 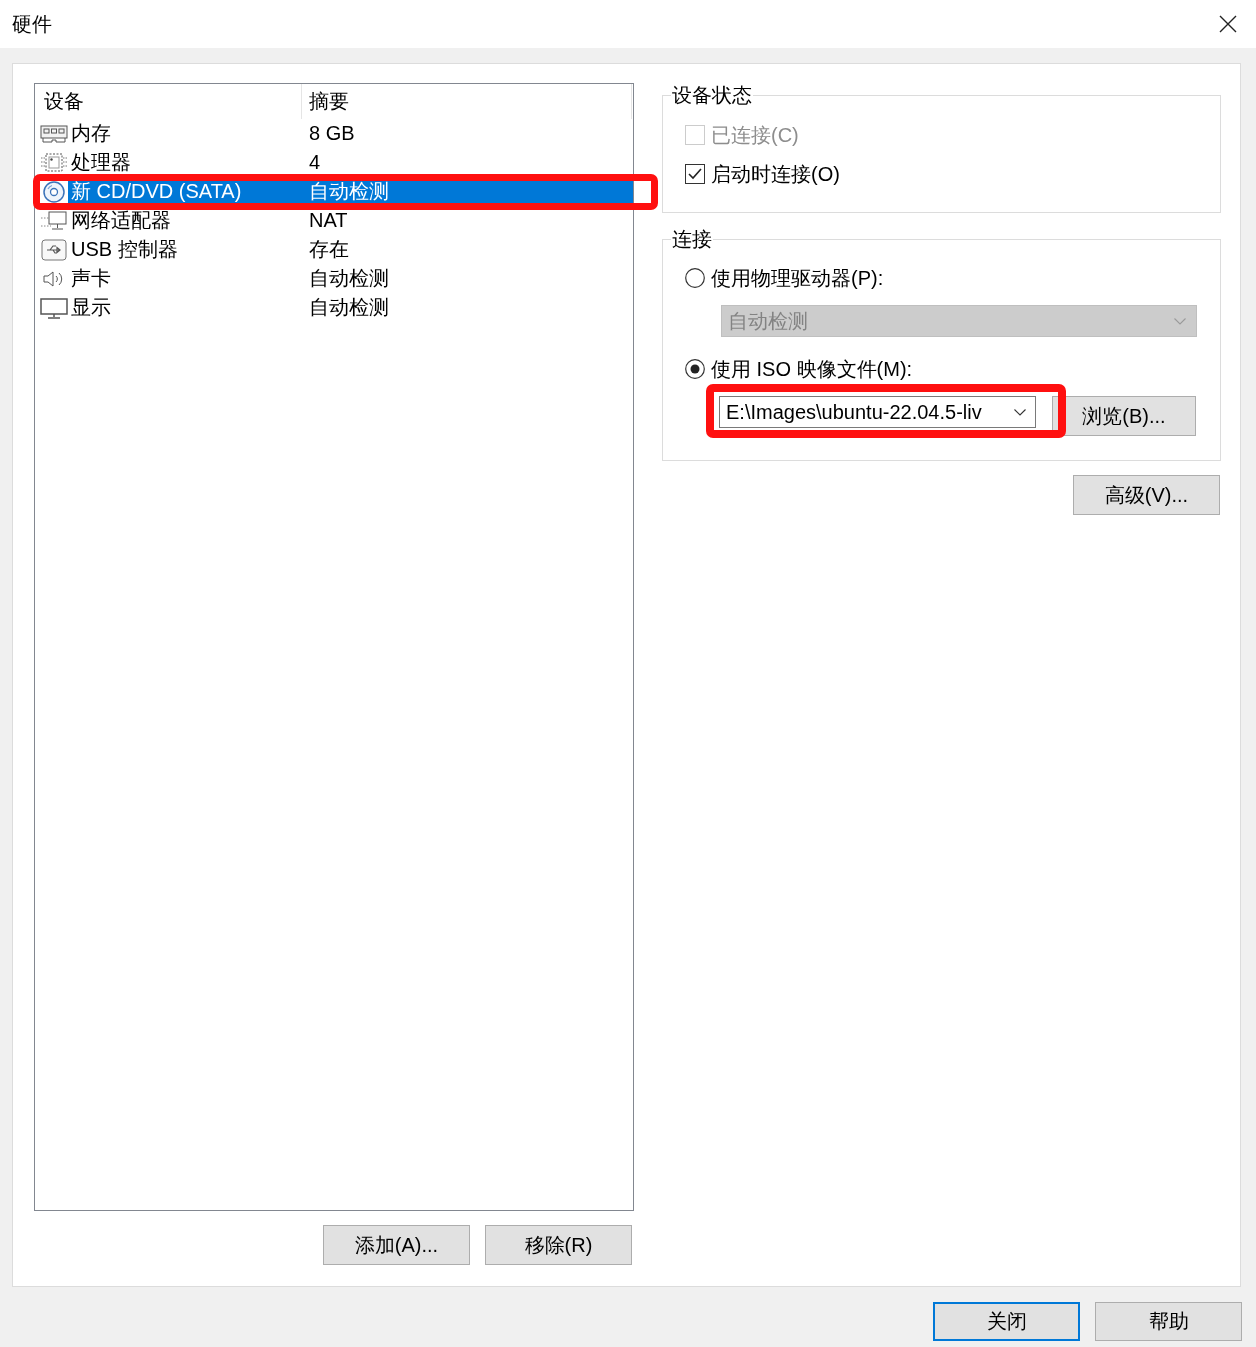 What do you see at coordinates (124, 249) in the screenshot?
I see `device-name: USB 控制器` at bounding box center [124, 249].